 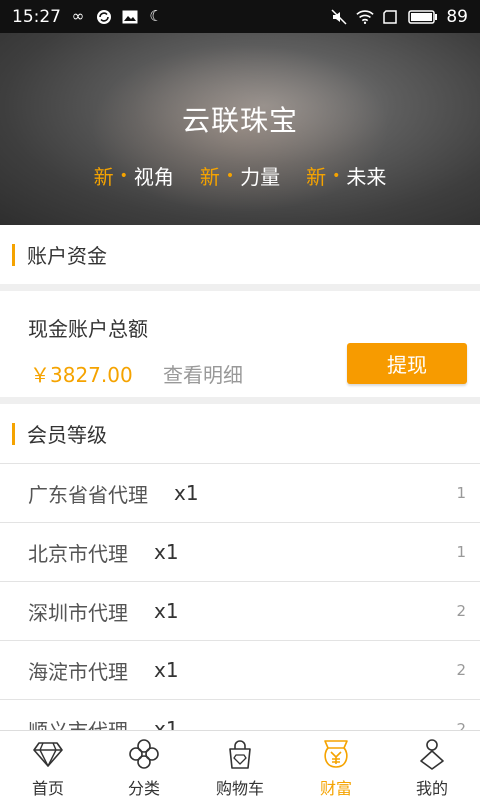 I want to click on sim-icon, so click(x=391, y=17).